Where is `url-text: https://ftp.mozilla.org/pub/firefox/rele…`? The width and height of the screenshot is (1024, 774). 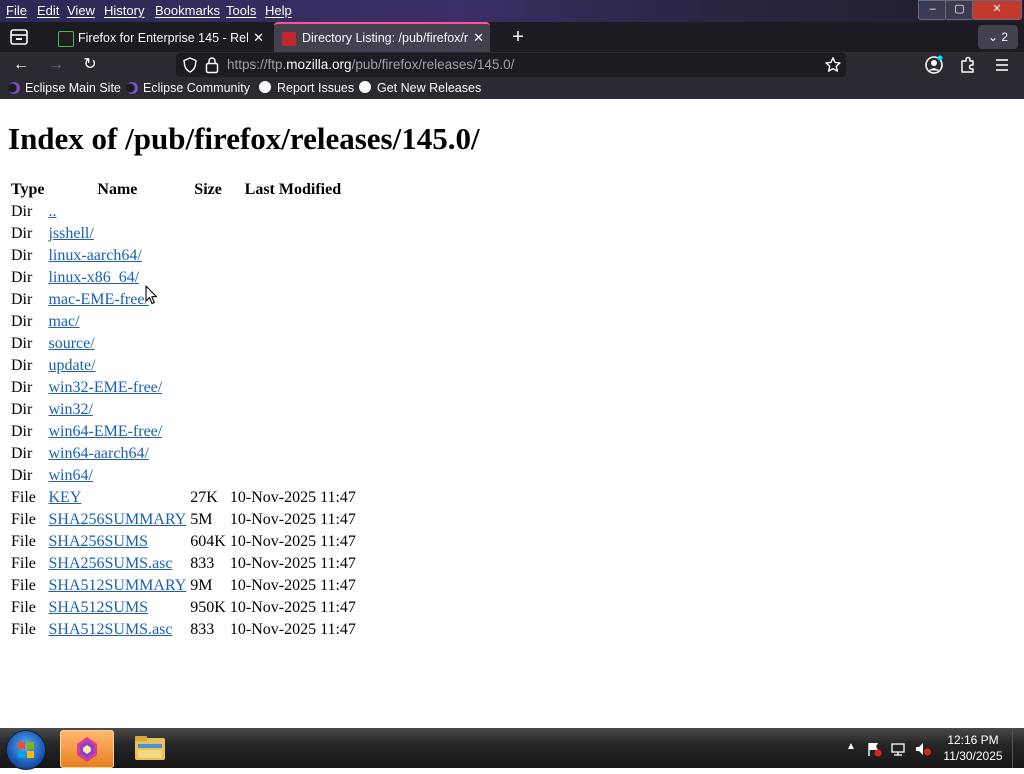
url-text: https://ftp.mozilla.org/pub/firefox/rele… is located at coordinates (370, 65).